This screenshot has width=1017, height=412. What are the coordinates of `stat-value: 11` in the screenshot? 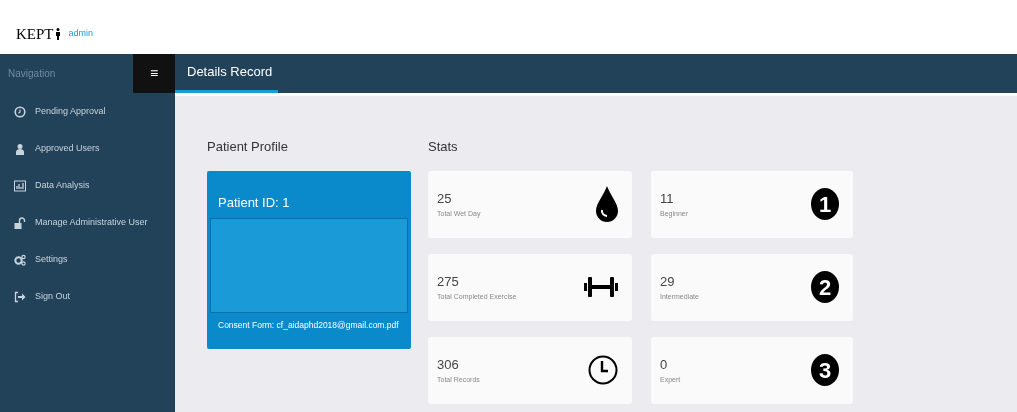 It's located at (667, 199).